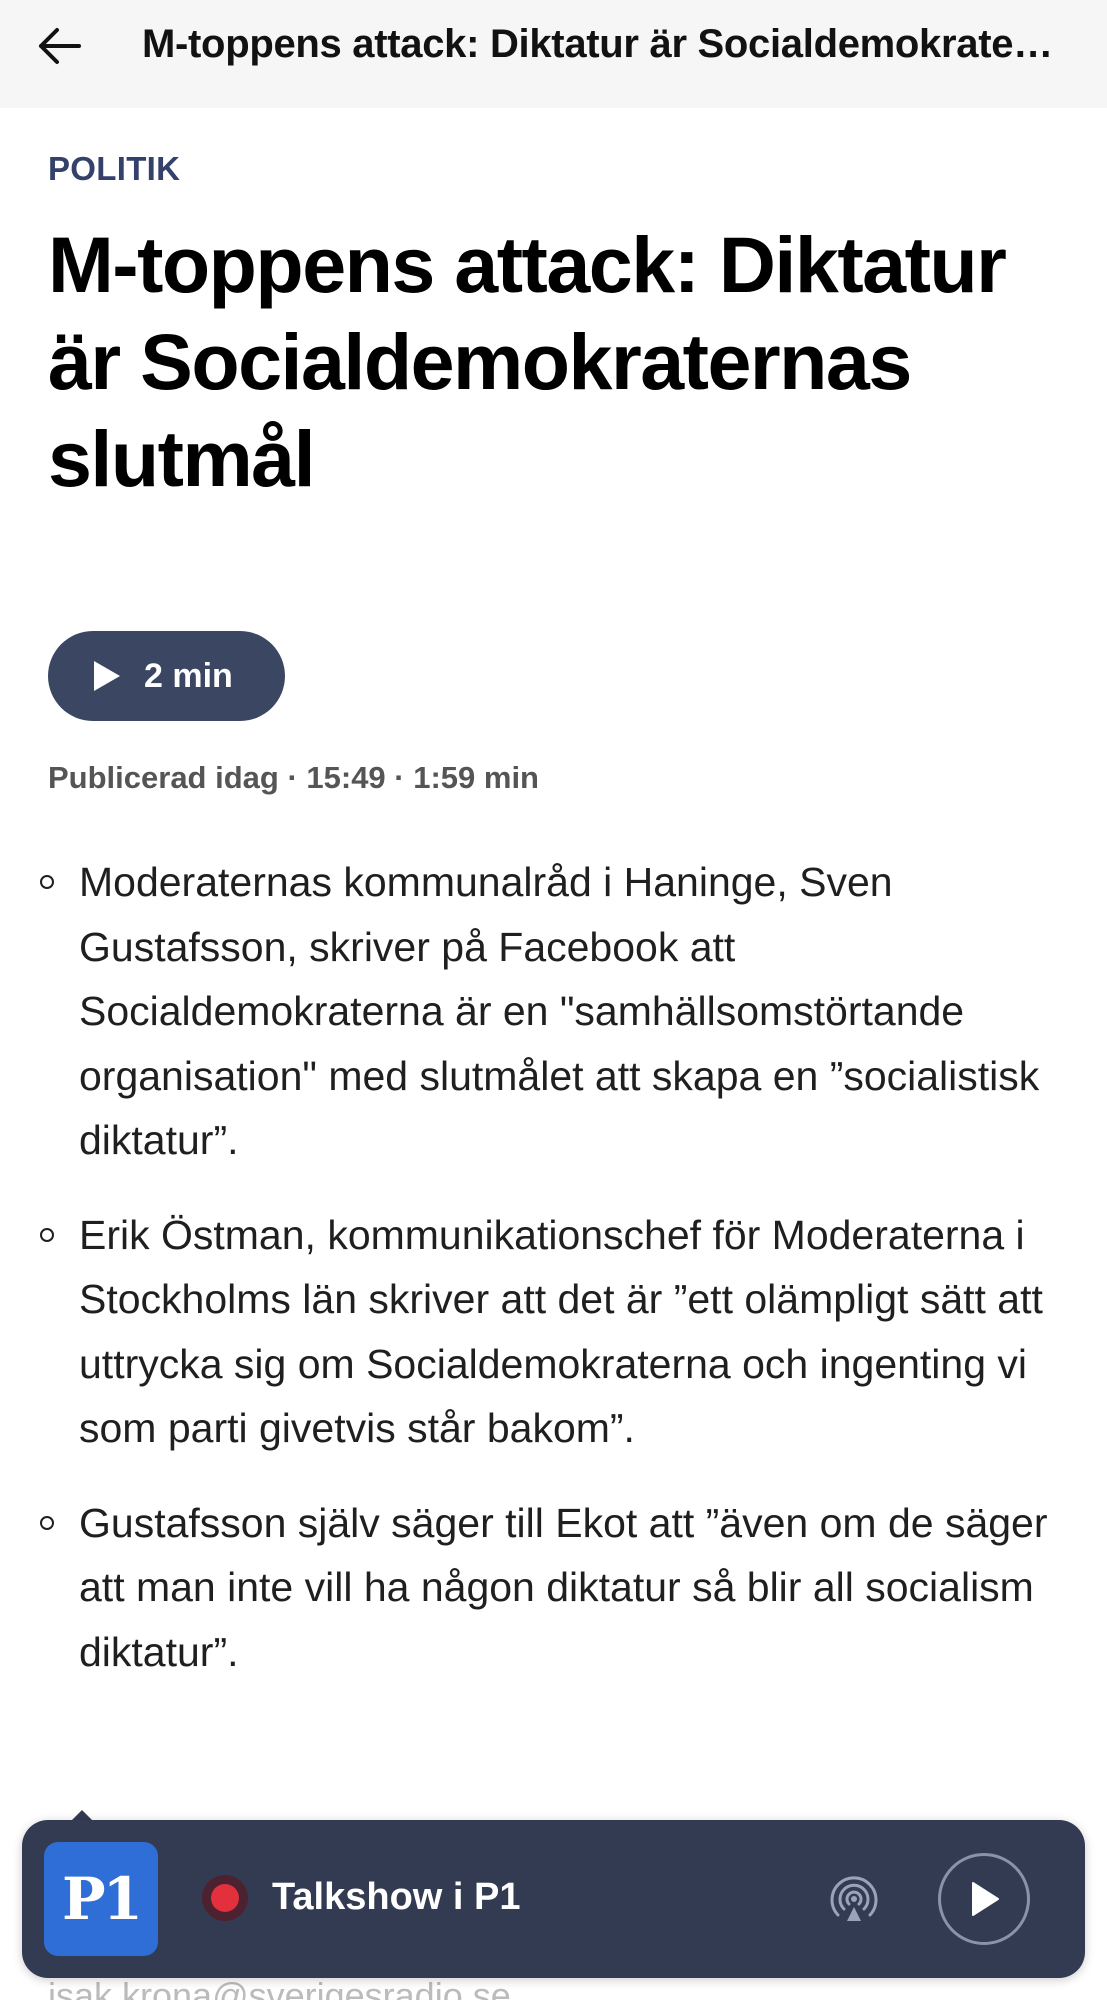 The height and width of the screenshot is (2000, 1107). I want to click on player-play-button, so click(984, 1899).